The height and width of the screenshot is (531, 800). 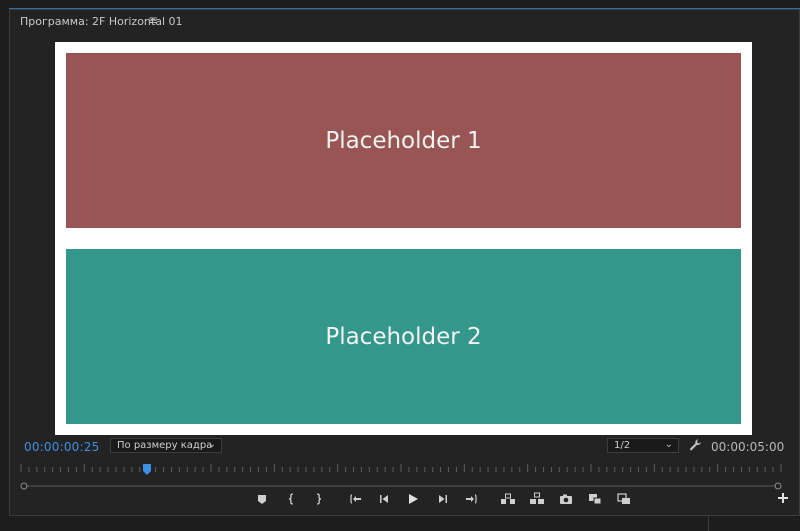 I want to click on placeholder-1-label: Placeholder 1, so click(x=403, y=140).